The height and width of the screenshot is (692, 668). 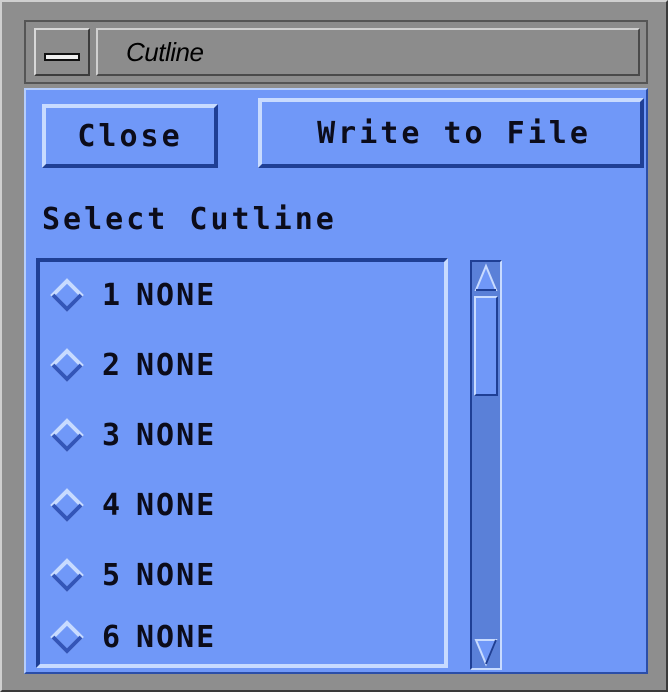 What do you see at coordinates (189, 219) in the screenshot?
I see `select-cutline-label: Select Cutline` at bounding box center [189, 219].